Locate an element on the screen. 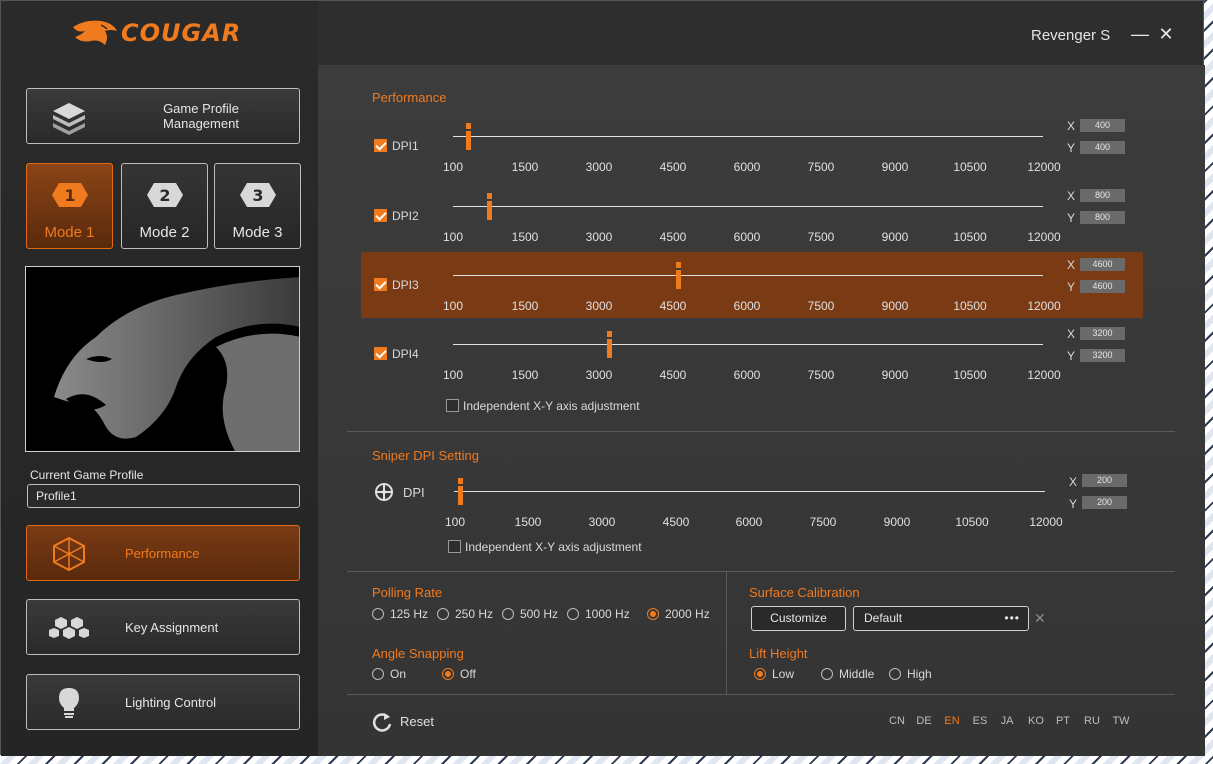  dpi4-track is located at coordinates (748, 344).